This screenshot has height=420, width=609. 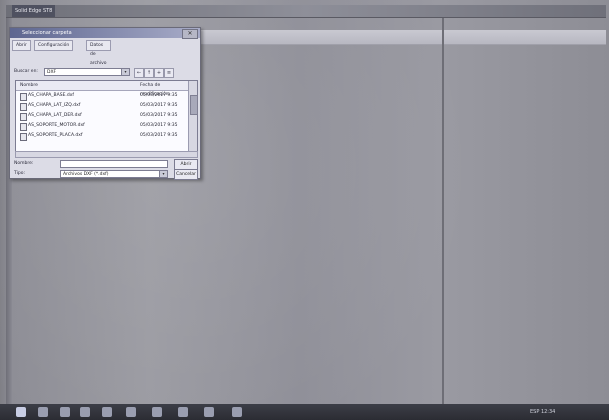 What do you see at coordinates (114, 174) in the screenshot?
I see `filetype-select: Archivos DXF (*.dxf) ▾` at bounding box center [114, 174].